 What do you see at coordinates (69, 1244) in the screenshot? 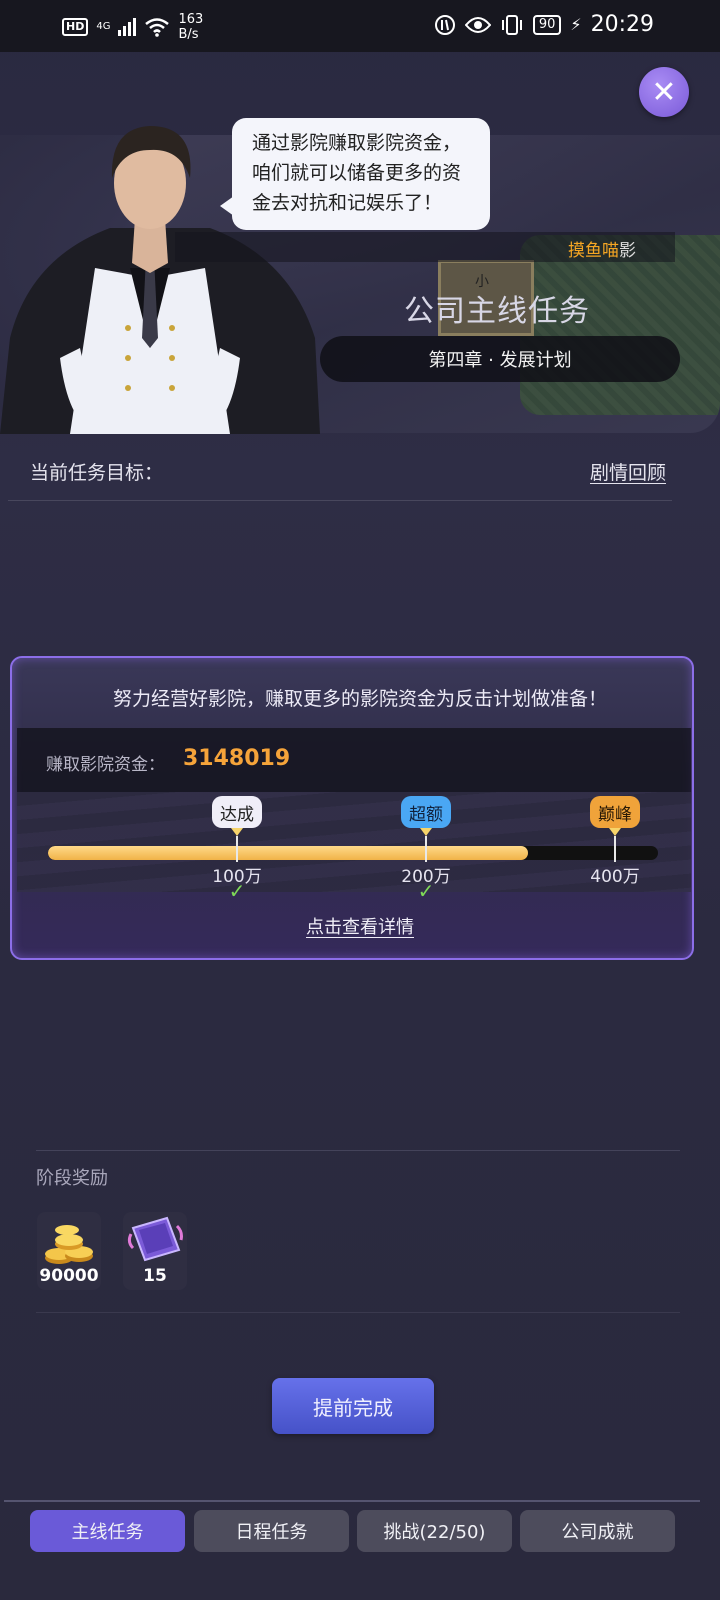
I see `gold-coins-icon` at bounding box center [69, 1244].